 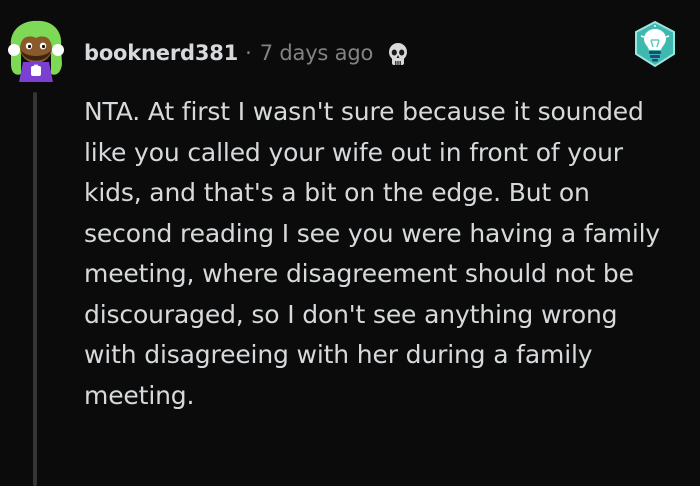 I want to click on lightbulb-award-icon, so click(x=655, y=44).